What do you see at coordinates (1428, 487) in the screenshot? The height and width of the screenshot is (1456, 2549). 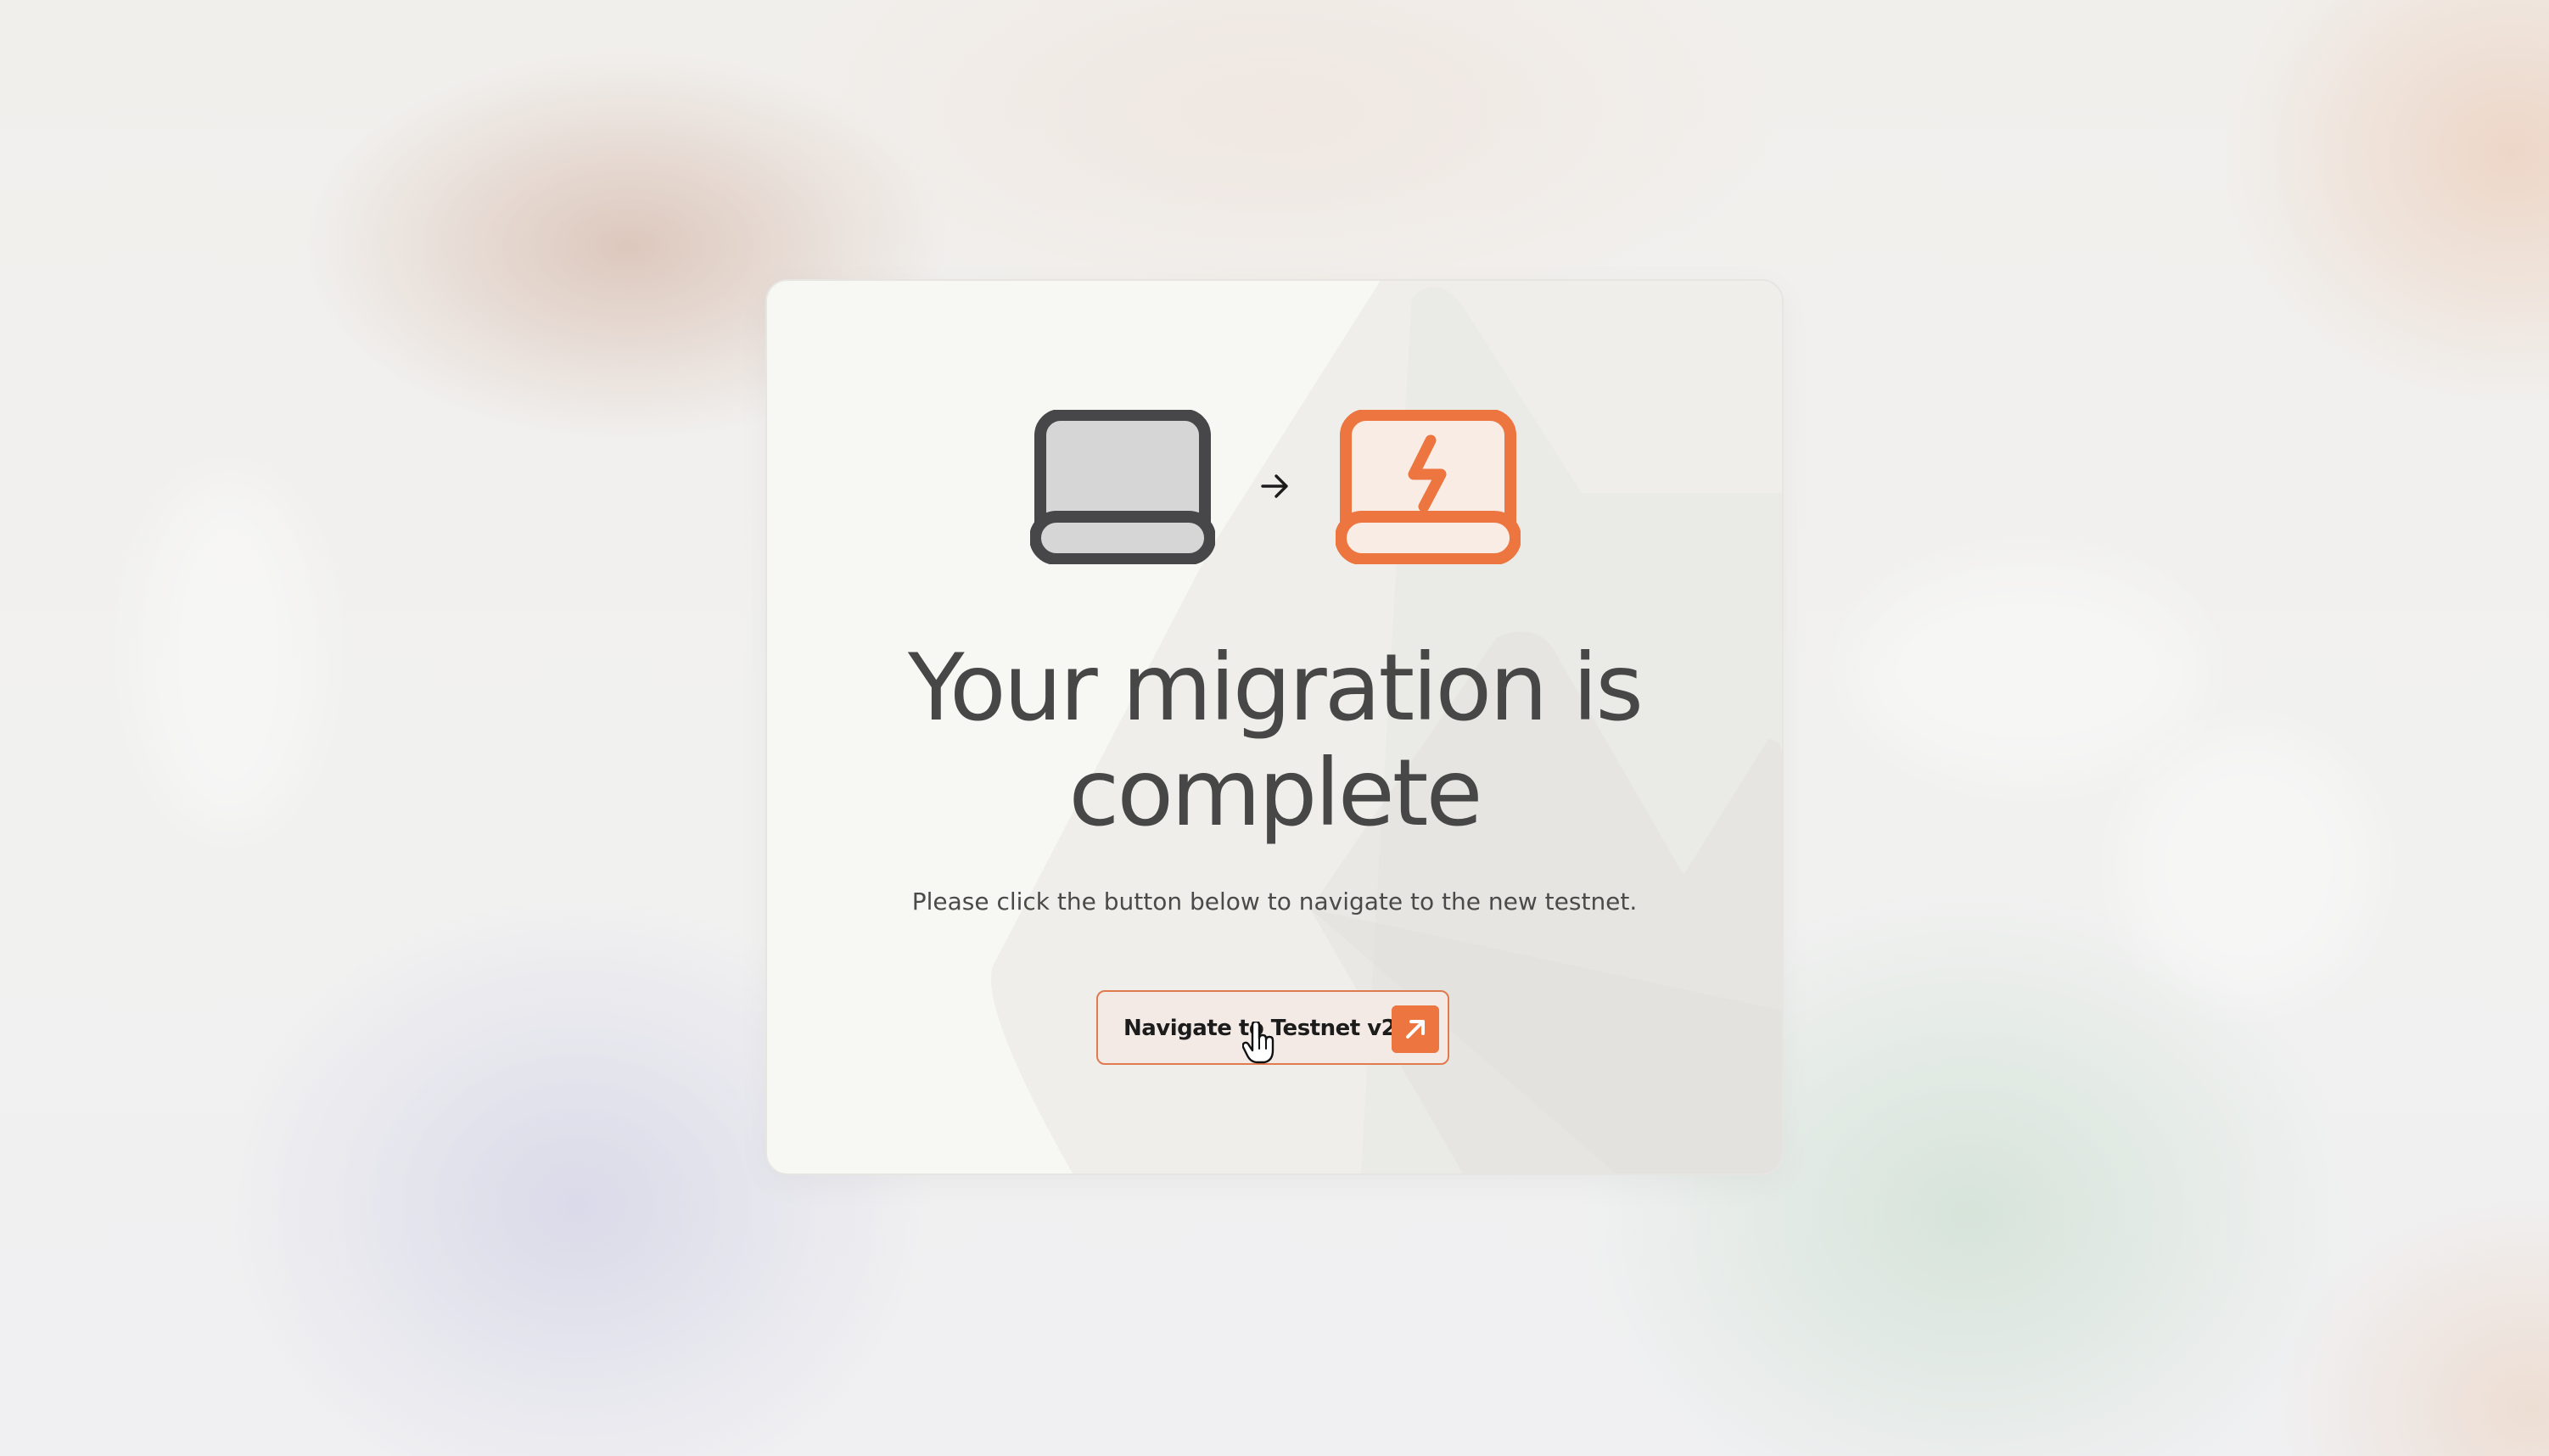 I see `laptop-lightning-icon` at bounding box center [1428, 487].